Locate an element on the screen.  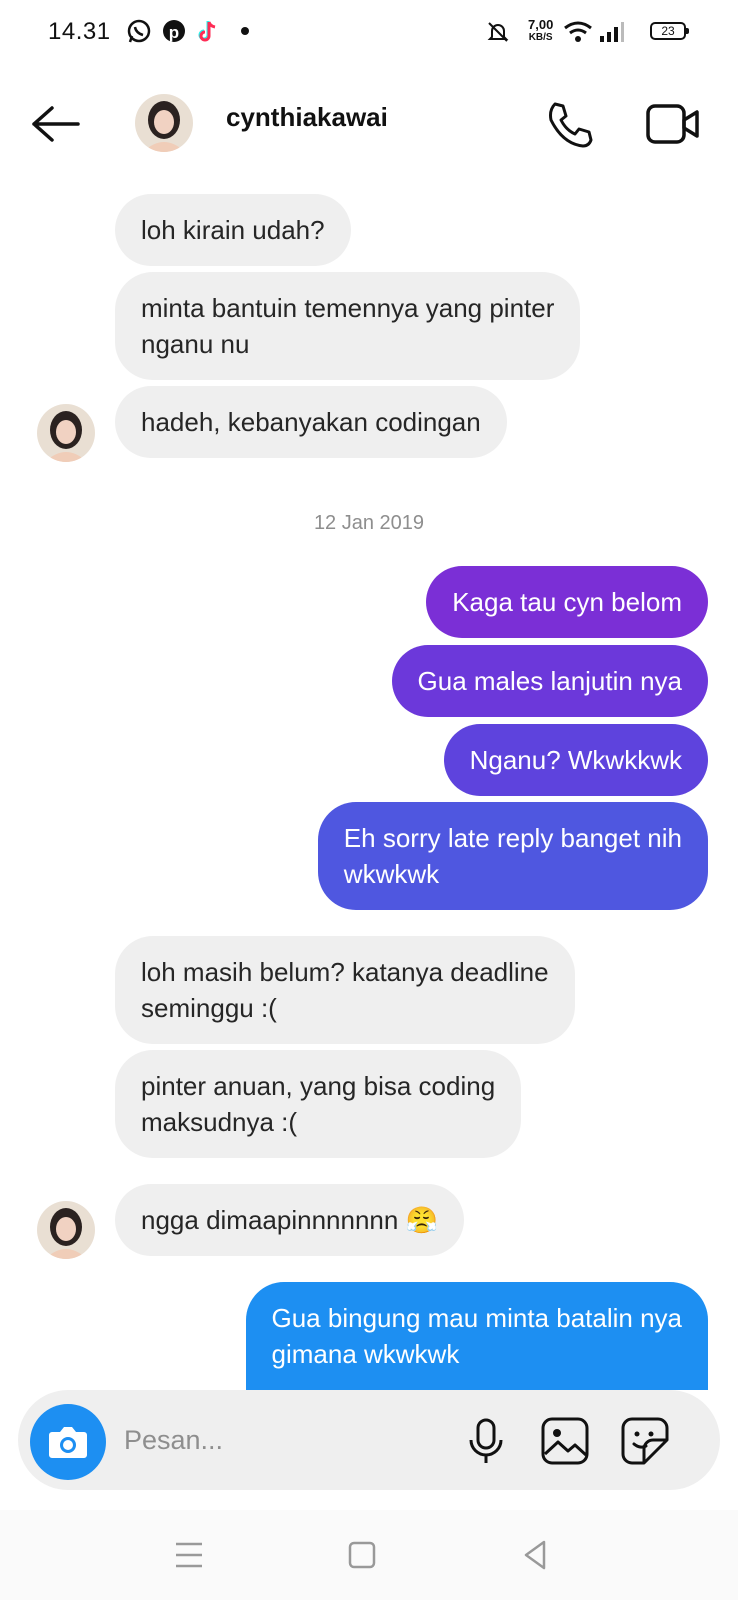
notification-dot-icon is located at coordinates (245, 31).